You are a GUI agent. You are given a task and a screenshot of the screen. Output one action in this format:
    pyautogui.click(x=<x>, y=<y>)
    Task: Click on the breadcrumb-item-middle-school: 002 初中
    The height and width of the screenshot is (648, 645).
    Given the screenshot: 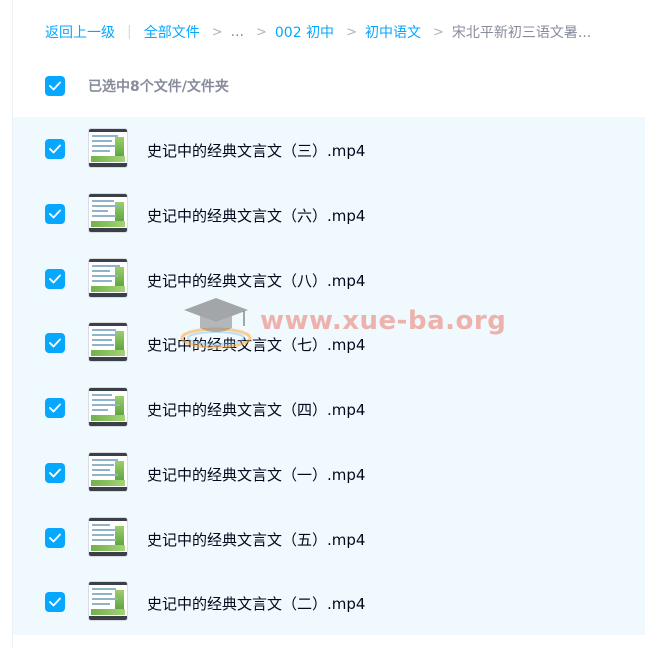 What is the action you would take?
    pyautogui.click(x=304, y=32)
    